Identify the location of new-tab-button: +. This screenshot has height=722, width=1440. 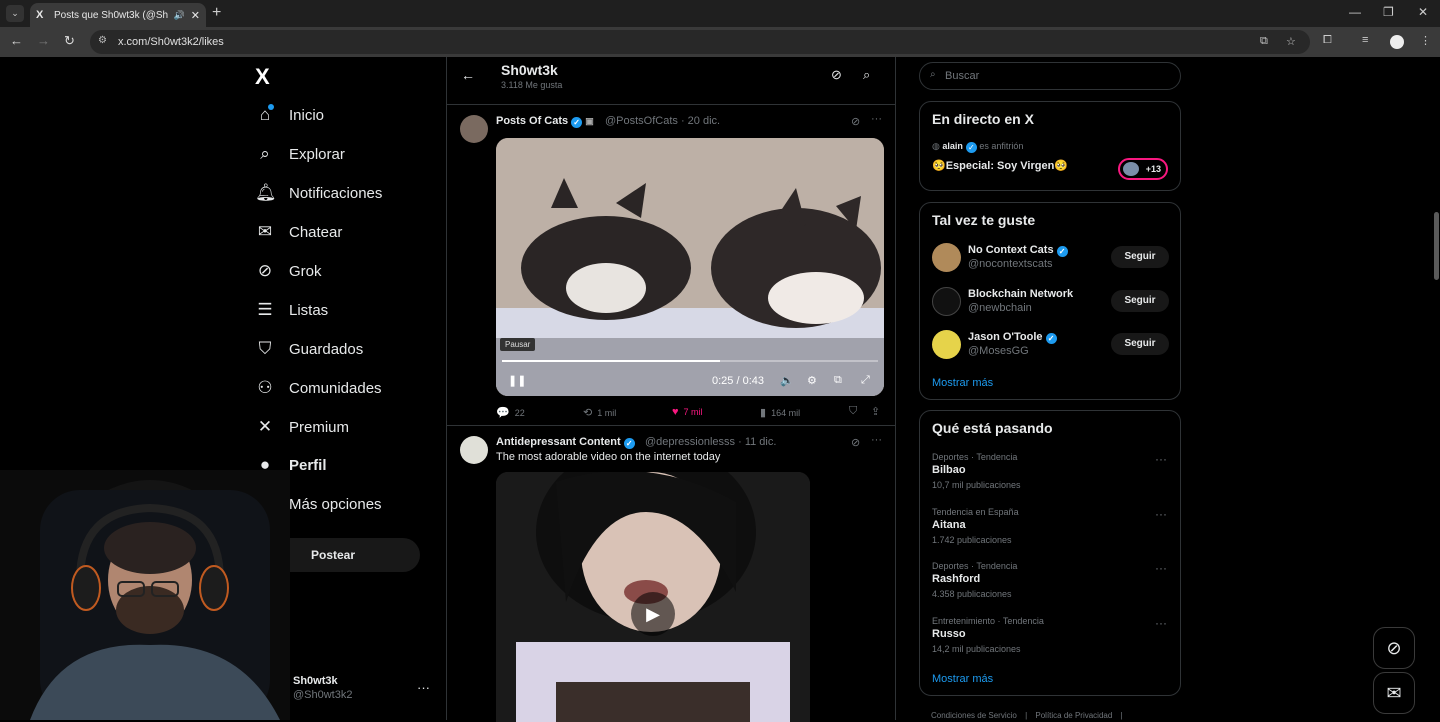
(216, 13).